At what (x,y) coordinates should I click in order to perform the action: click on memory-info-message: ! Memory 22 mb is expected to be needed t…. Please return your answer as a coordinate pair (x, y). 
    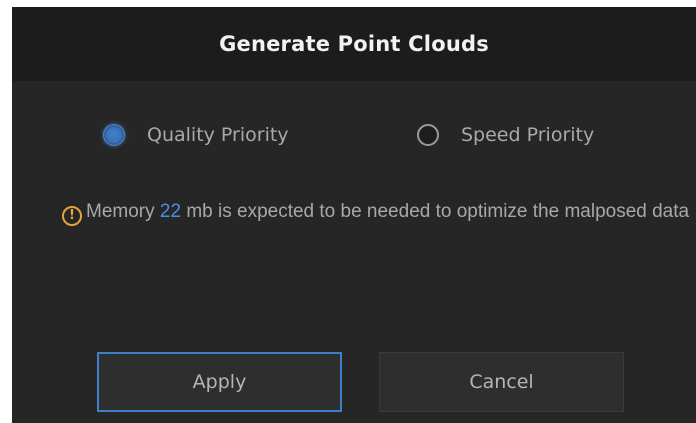
    Looking at the image, I should click on (372, 213).